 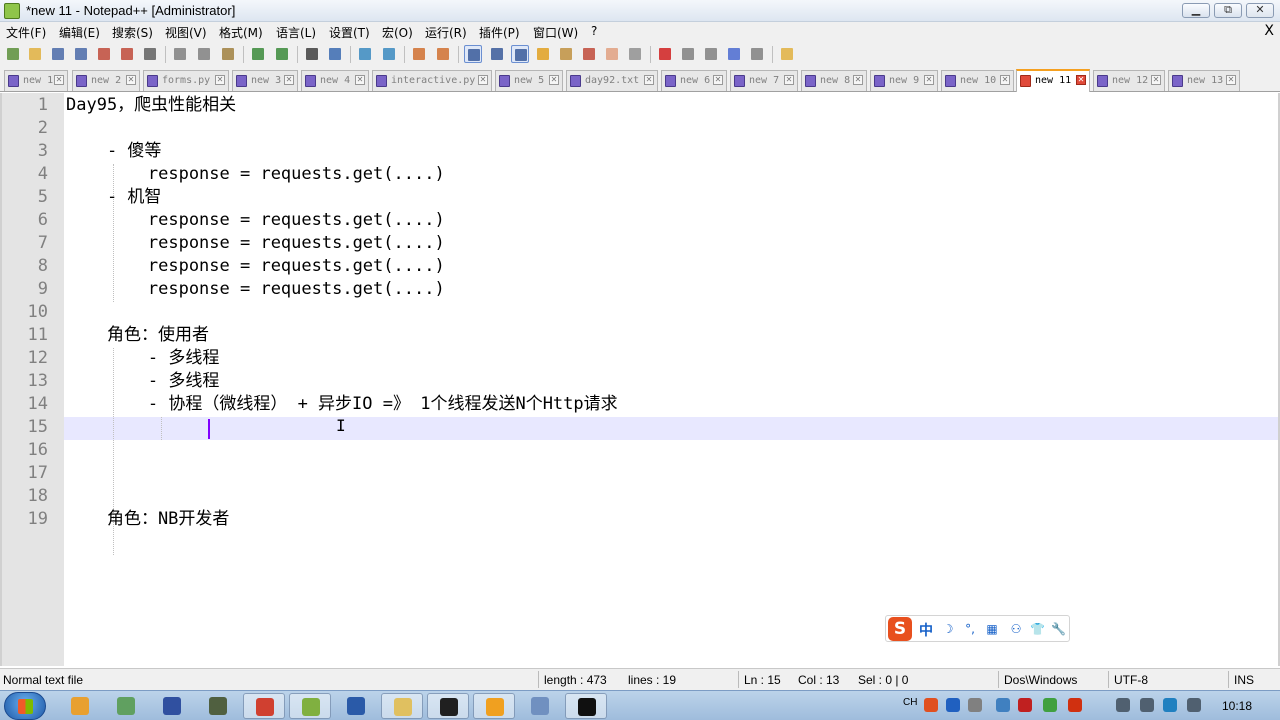 What do you see at coordinates (1050, 705) in the screenshot?
I see `tray-tool-icon` at bounding box center [1050, 705].